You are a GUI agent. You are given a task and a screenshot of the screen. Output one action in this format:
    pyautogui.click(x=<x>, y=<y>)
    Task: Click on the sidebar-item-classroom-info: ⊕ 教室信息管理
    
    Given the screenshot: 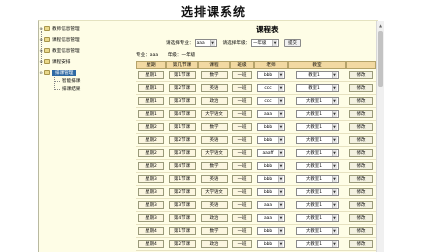 What is the action you would take?
    pyautogui.click(x=59, y=50)
    